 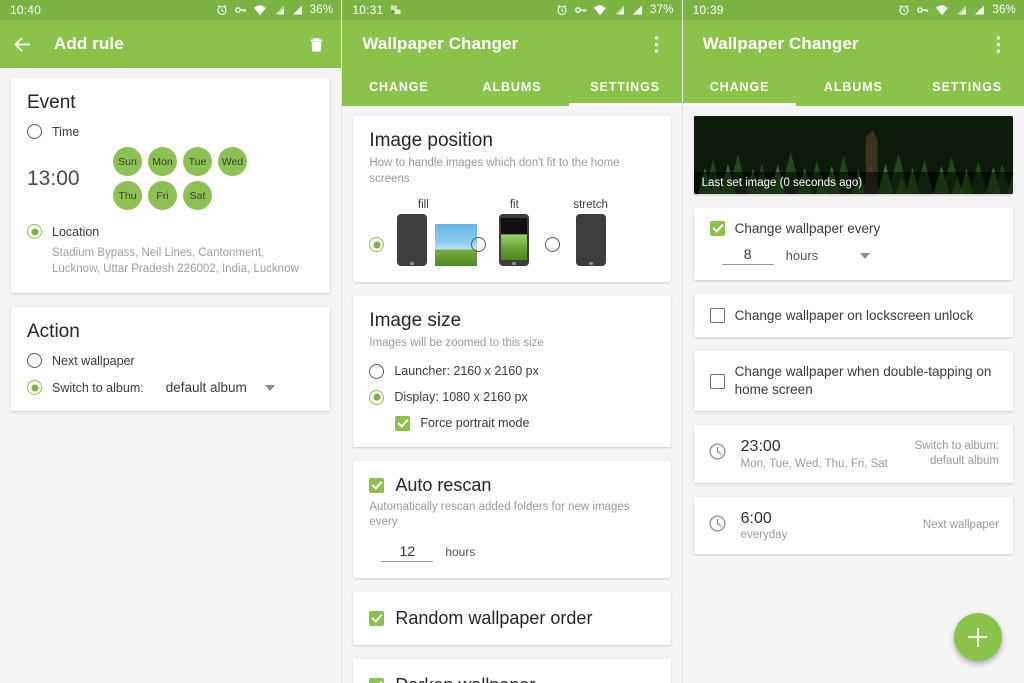 What do you see at coordinates (34, 361) in the screenshot?
I see `next-wallpaper-radio` at bounding box center [34, 361].